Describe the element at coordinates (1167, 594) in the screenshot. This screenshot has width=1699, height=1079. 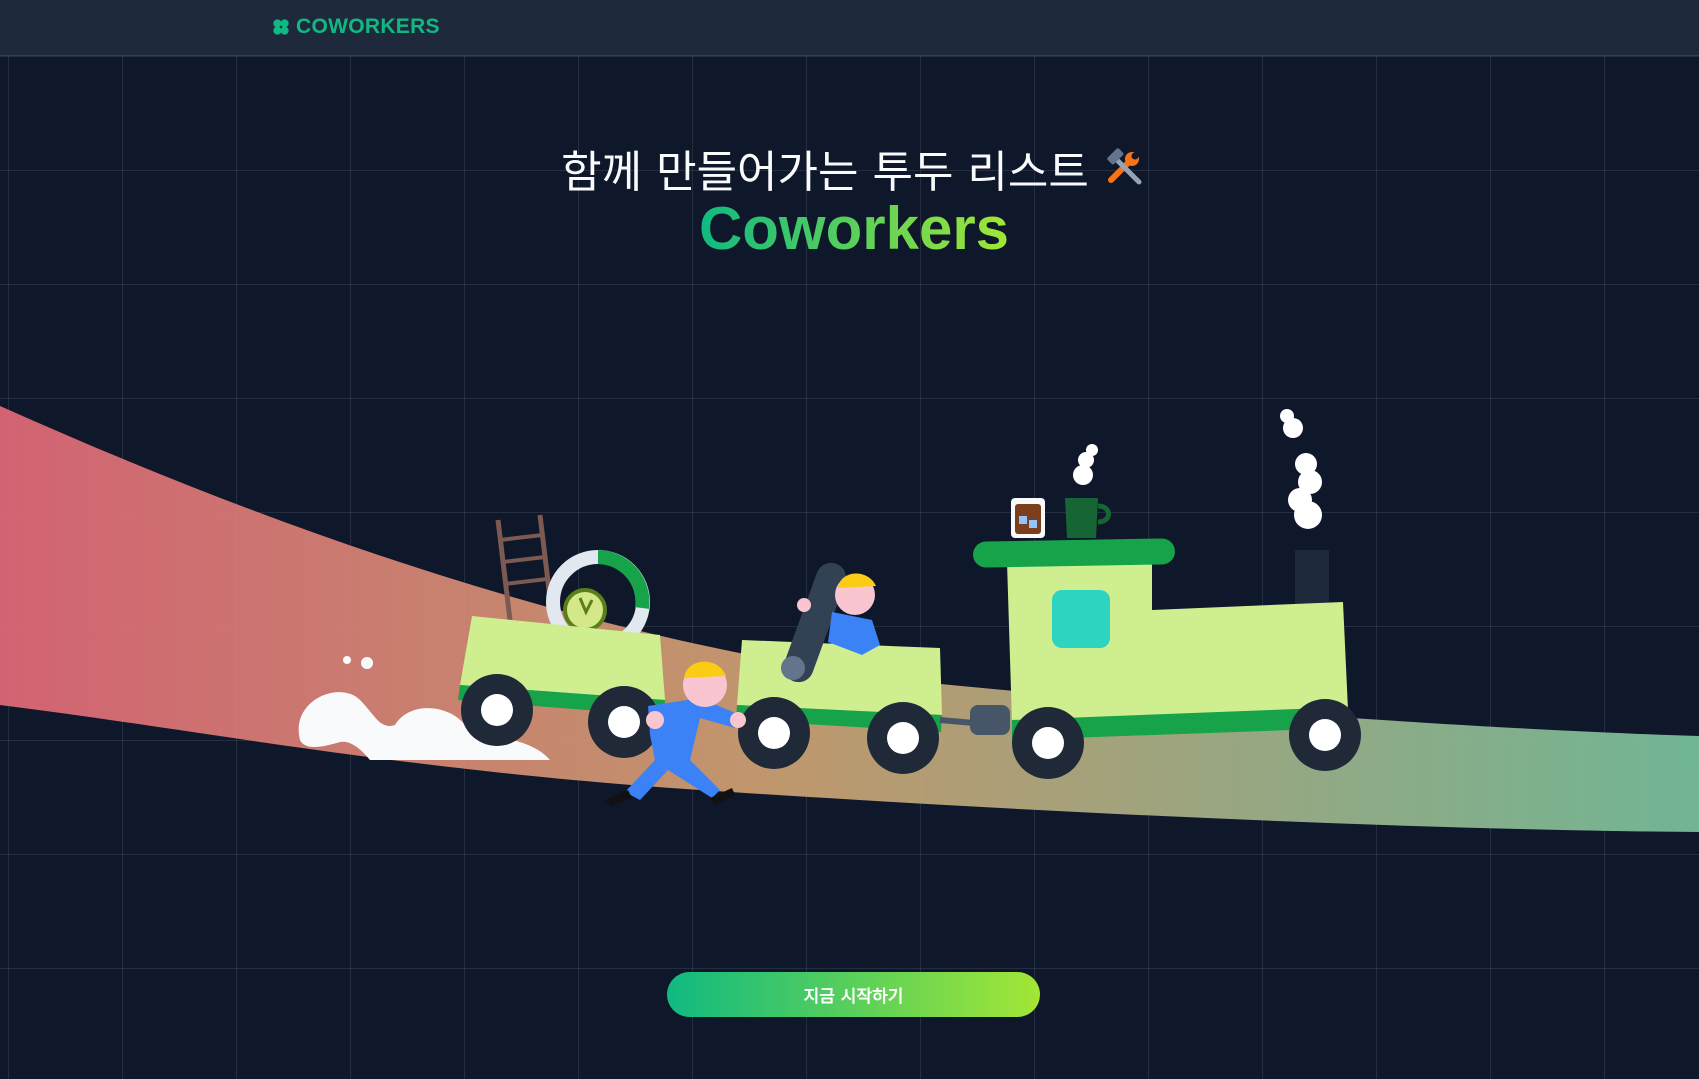
I see `locomotive` at that location.